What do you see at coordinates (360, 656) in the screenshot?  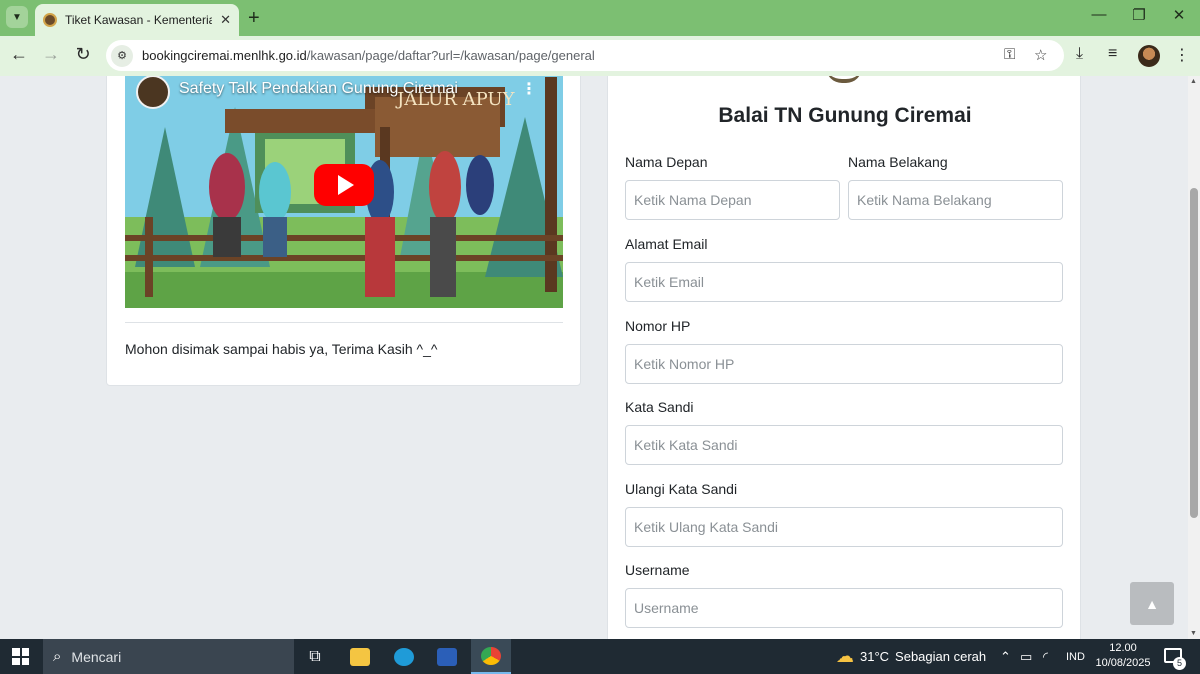 I see `file-explorer-icon` at bounding box center [360, 656].